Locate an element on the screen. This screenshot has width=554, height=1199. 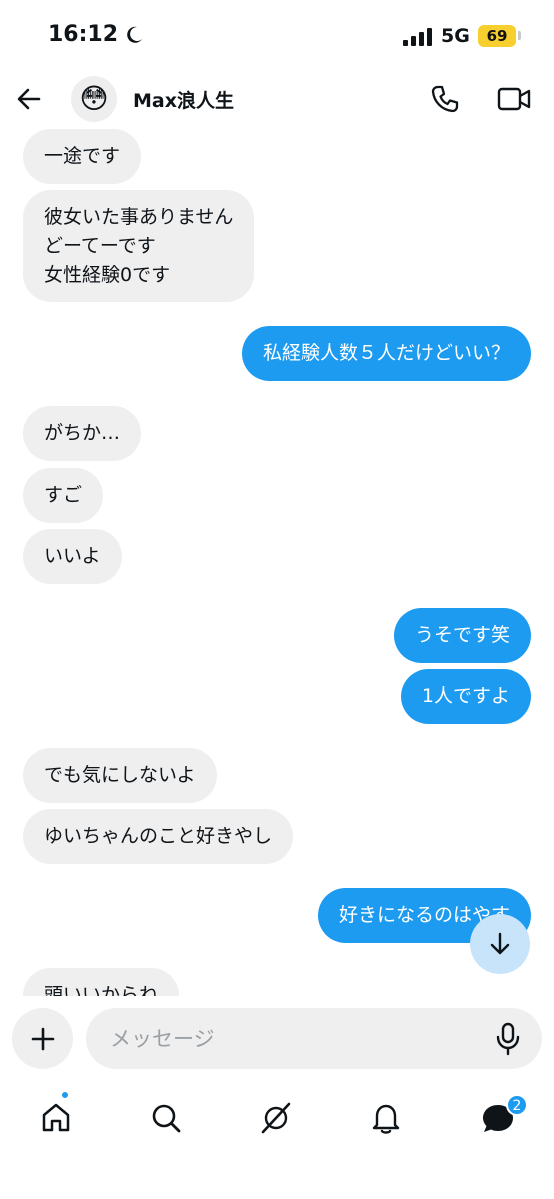
arrow-down-icon is located at coordinates (500, 943).